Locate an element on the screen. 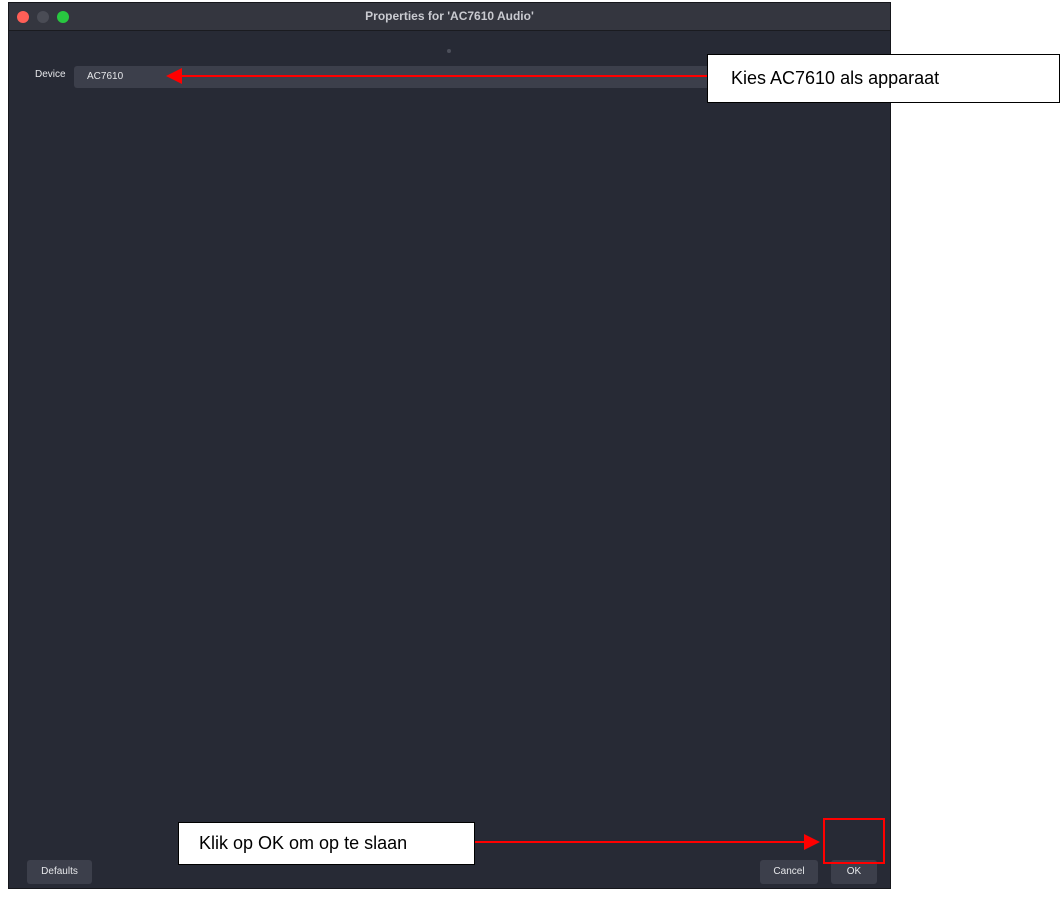 The height and width of the screenshot is (899, 1061). cancel-button: Cancel is located at coordinates (789, 872).